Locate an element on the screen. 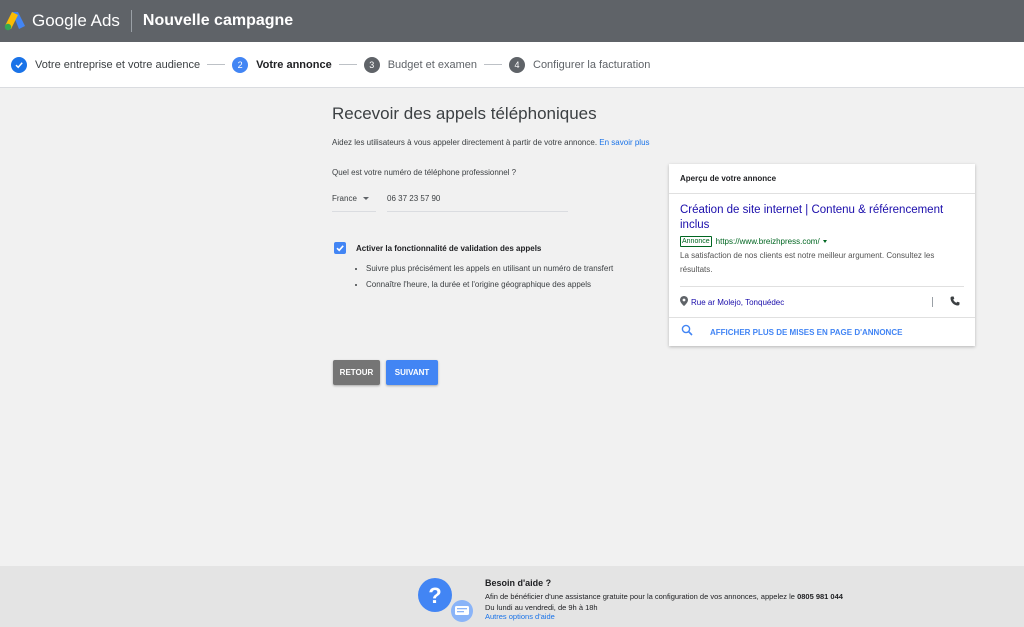  ad-location-row: Rue ar Molejo, Tonquédec is located at coordinates (822, 302).